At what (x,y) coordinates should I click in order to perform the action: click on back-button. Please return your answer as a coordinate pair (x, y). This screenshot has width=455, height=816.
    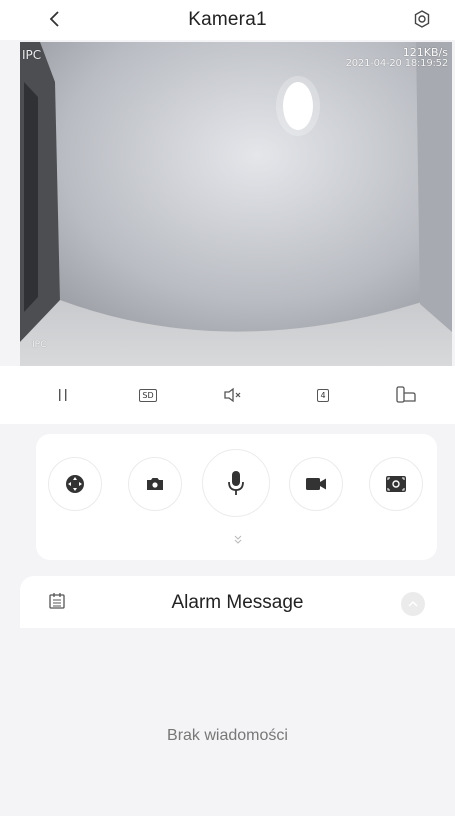
    Looking at the image, I should click on (55, 19).